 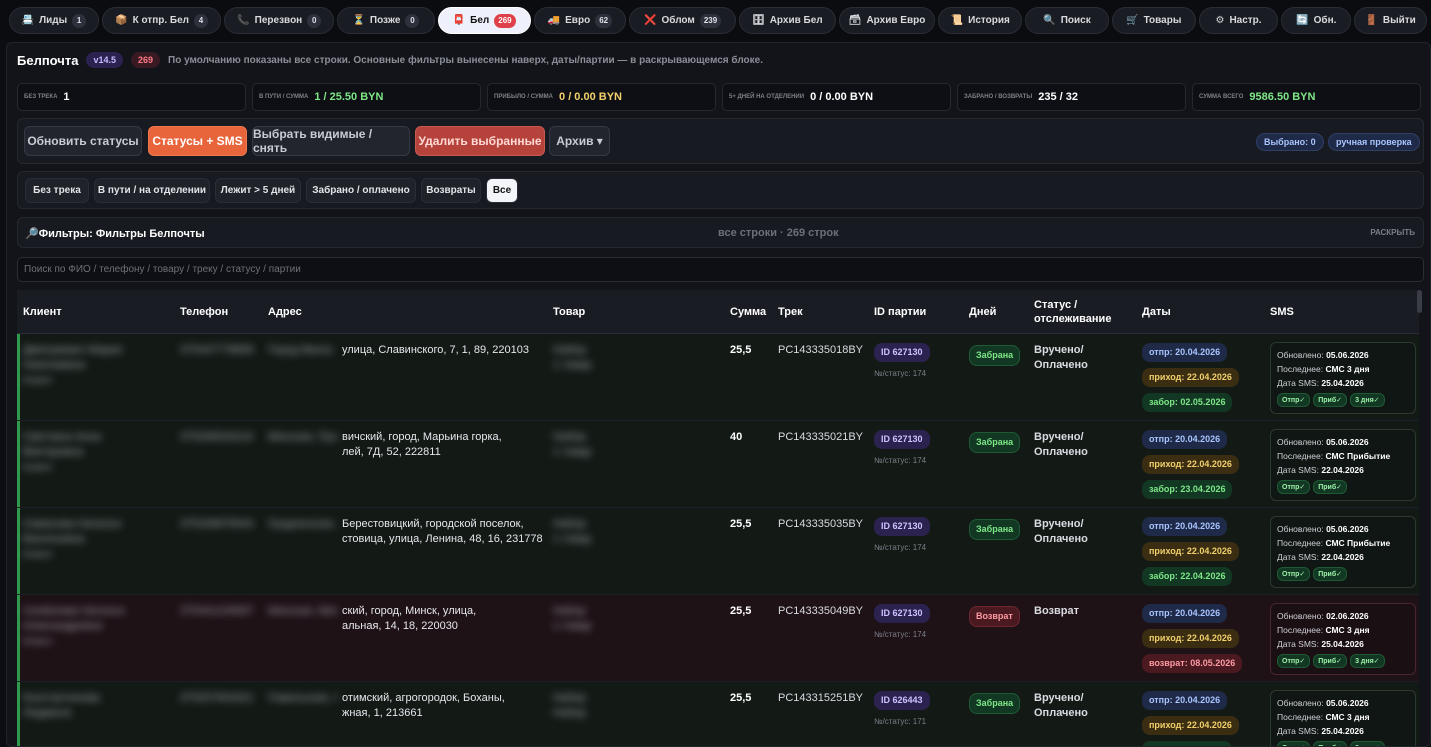 What do you see at coordinates (1343, 487) in the screenshot?
I see `sms-tags: Отпр✓ Приб✓` at bounding box center [1343, 487].